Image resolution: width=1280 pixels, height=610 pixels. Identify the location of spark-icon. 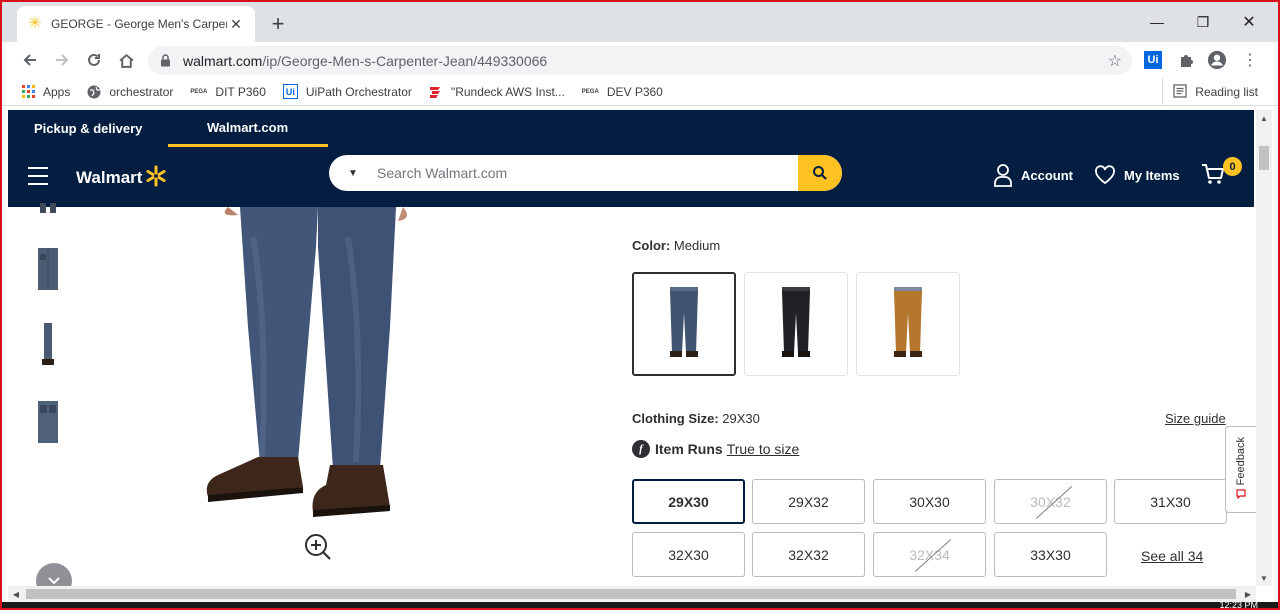
(156, 178).